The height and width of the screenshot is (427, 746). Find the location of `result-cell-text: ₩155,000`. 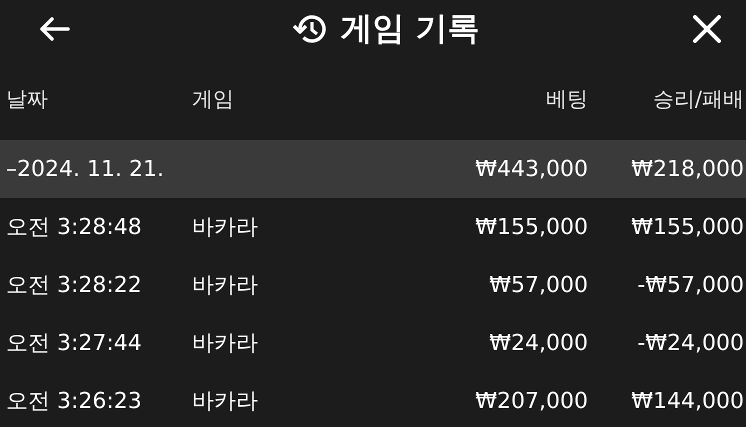

result-cell-text: ₩155,000 is located at coordinates (687, 227).